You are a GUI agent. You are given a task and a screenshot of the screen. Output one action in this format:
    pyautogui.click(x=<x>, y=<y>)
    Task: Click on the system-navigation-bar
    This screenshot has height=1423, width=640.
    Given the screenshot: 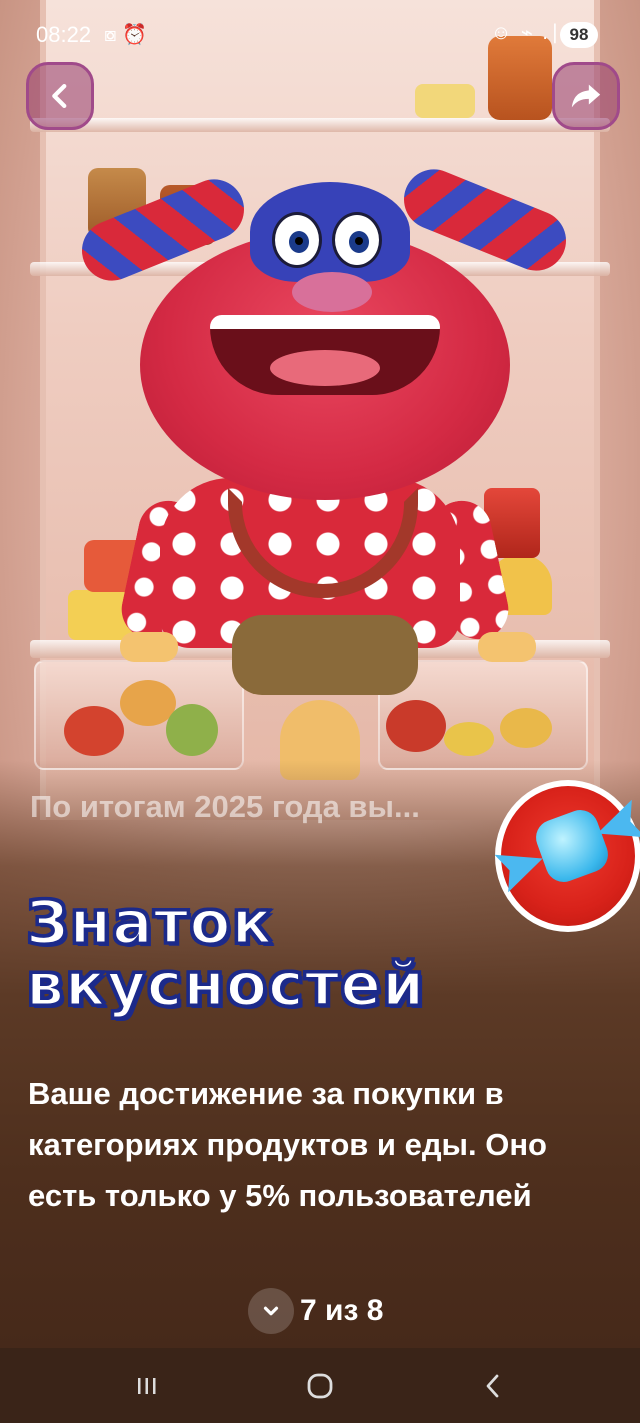 What is the action you would take?
    pyautogui.click(x=320, y=1385)
    